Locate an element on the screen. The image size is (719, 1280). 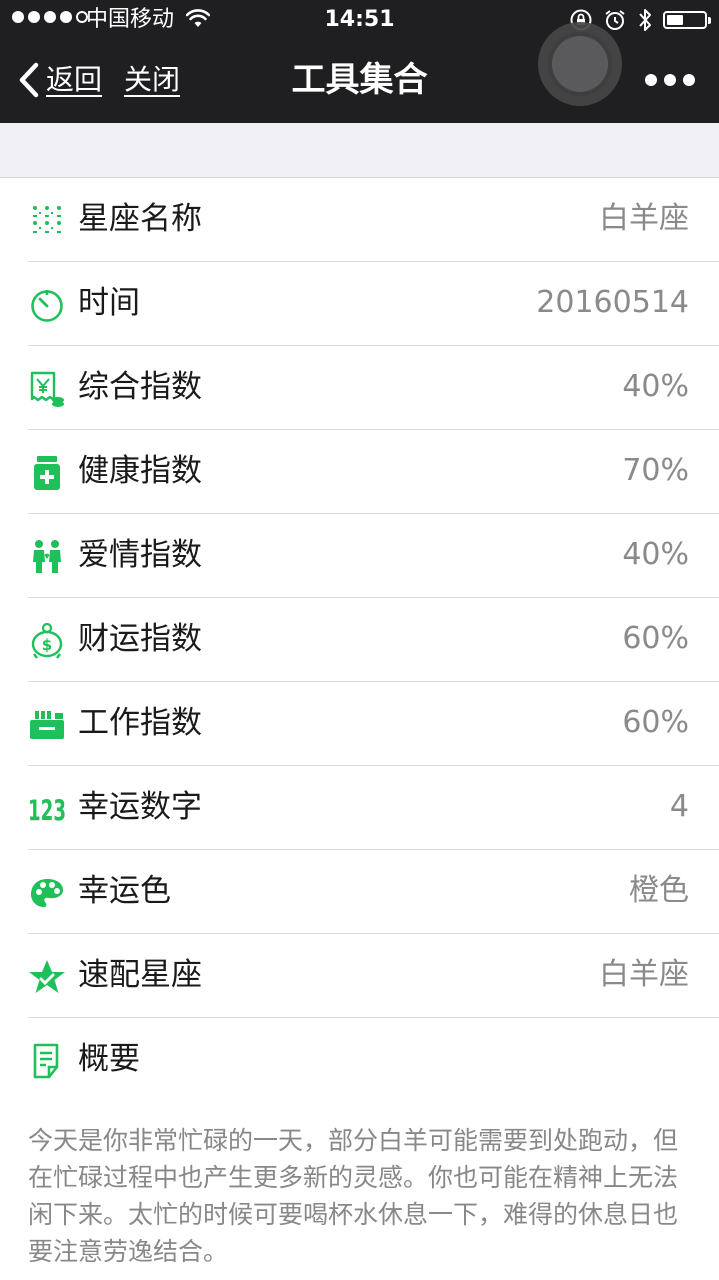
battery-icon is located at coordinates (687, 20).